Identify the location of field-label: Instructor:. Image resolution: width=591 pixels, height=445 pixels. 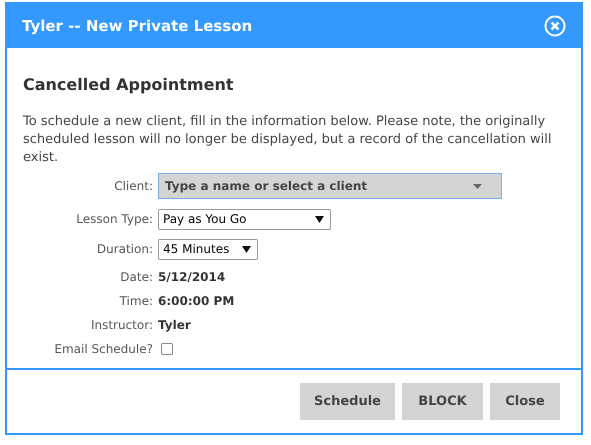
(121, 325).